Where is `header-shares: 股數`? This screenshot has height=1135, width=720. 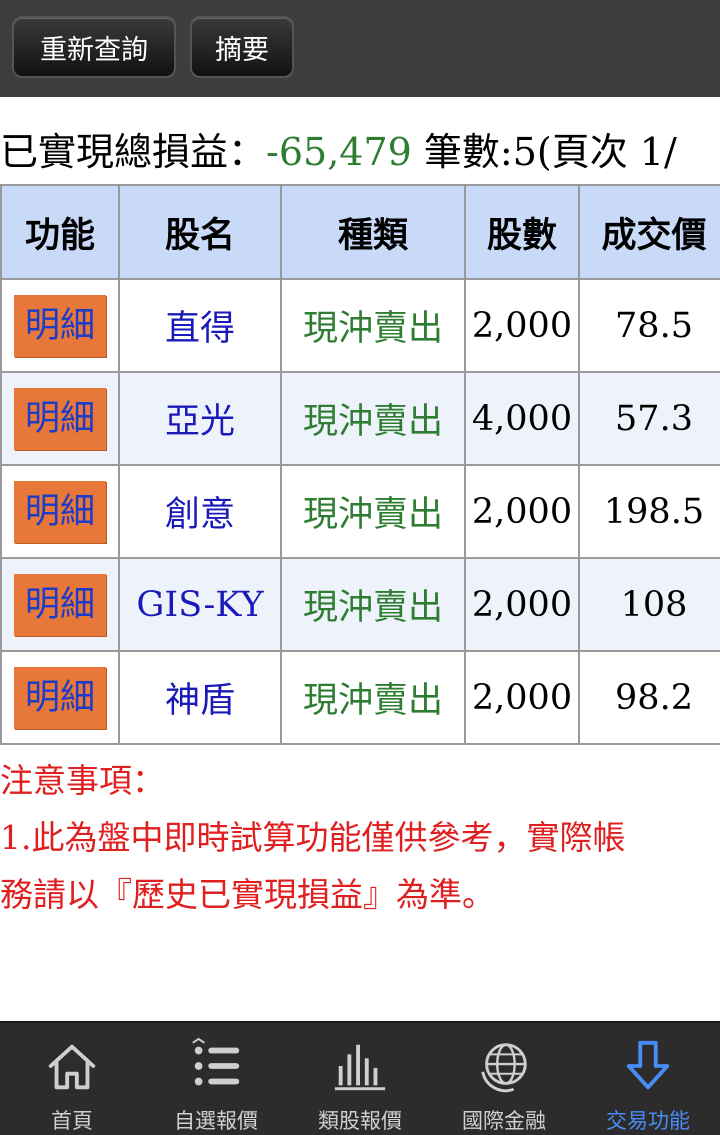
header-shares: 股數 is located at coordinates (522, 232).